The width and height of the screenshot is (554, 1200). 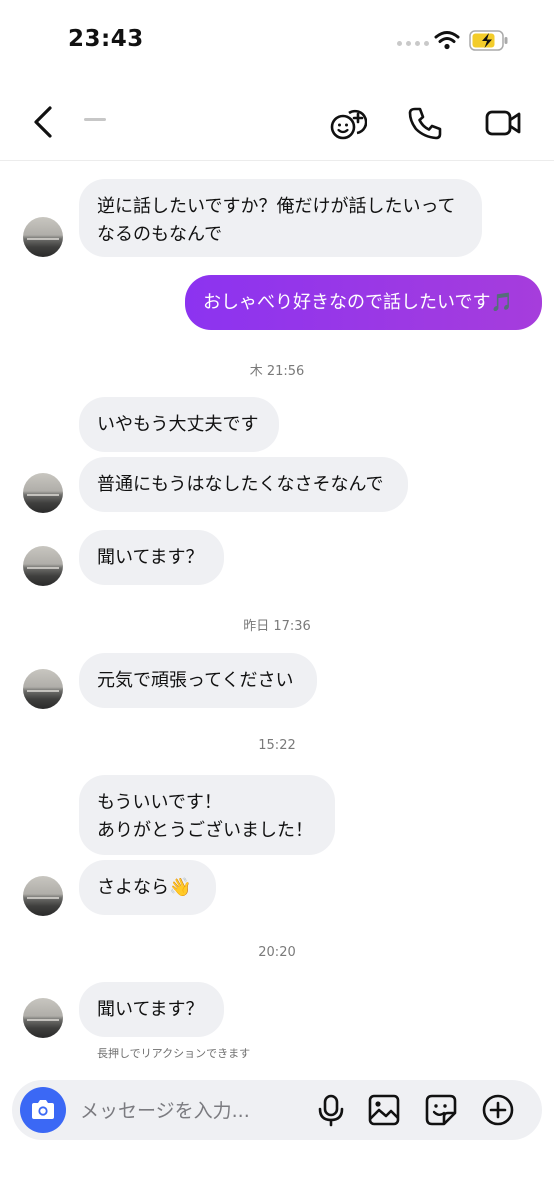 What do you see at coordinates (277, 371) in the screenshot?
I see `timestamp: 木 21:56` at bounding box center [277, 371].